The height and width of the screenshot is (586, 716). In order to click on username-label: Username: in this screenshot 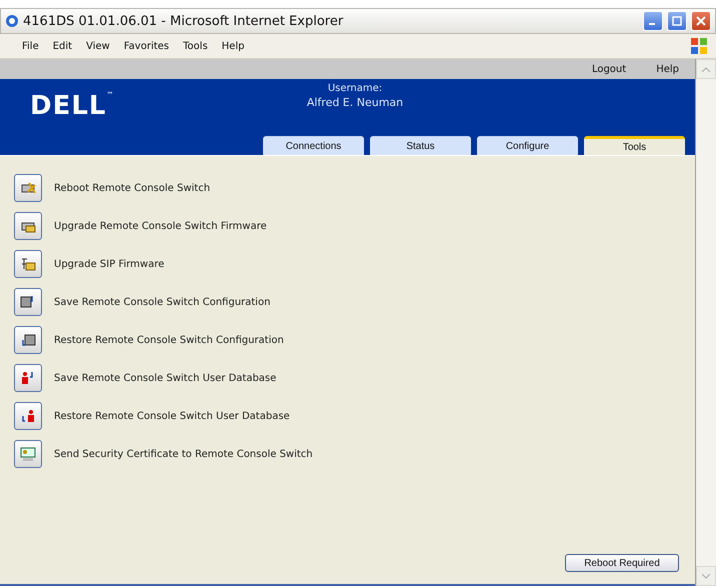, I will do `click(355, 88)`.